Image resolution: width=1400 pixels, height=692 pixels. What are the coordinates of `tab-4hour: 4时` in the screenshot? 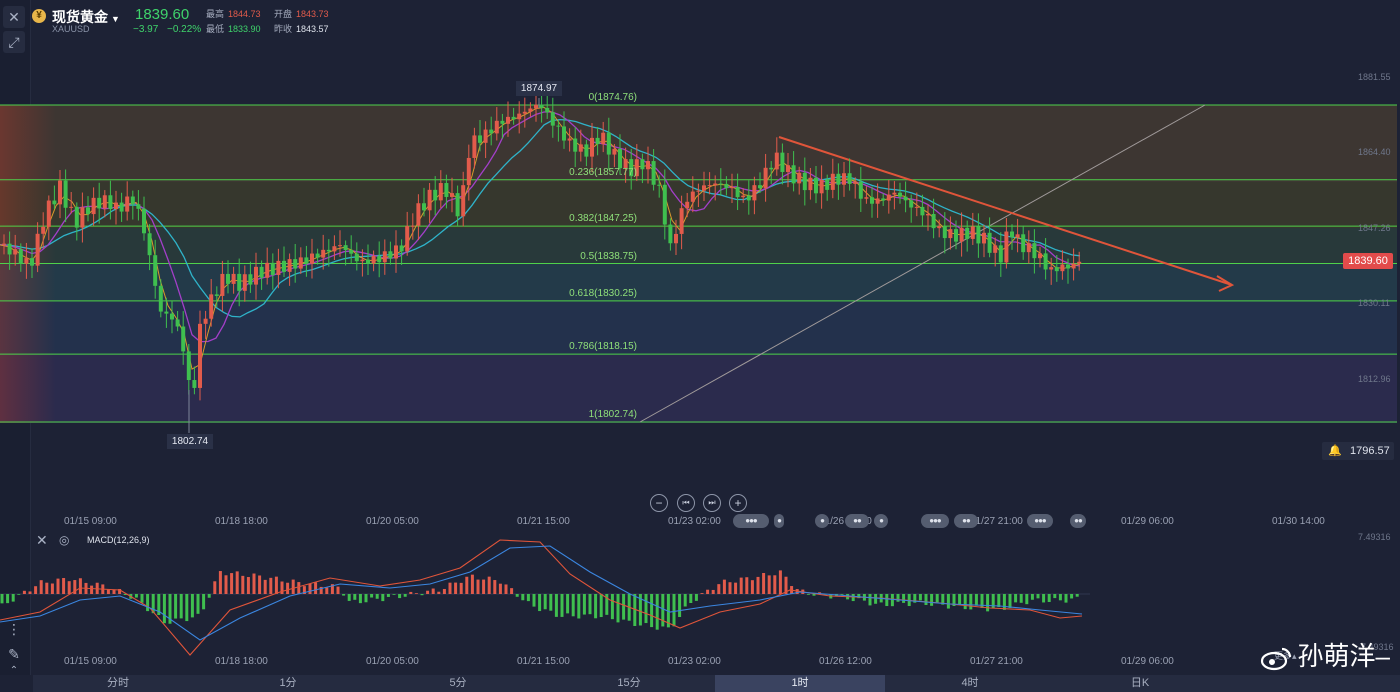 It's located at (970, 683).